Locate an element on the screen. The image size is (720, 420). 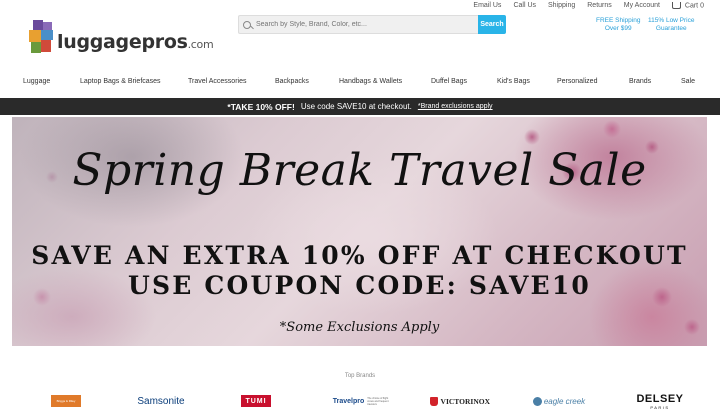
briggs-riley-logo: Briggs & Riley is located at coordinates (66, 401).